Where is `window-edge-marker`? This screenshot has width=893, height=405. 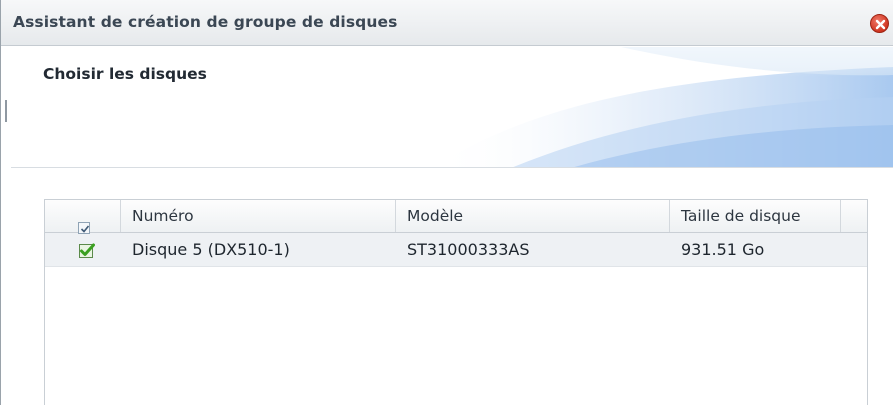 window-edge-marker is located at coordinates (6, 111).